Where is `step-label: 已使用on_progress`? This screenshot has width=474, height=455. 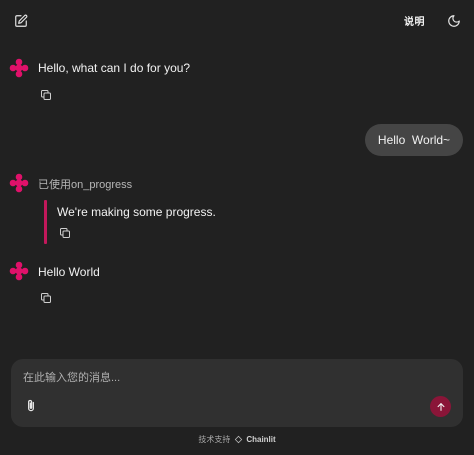
step-label: 已使用on_progress is located at coordinates (85, 184).